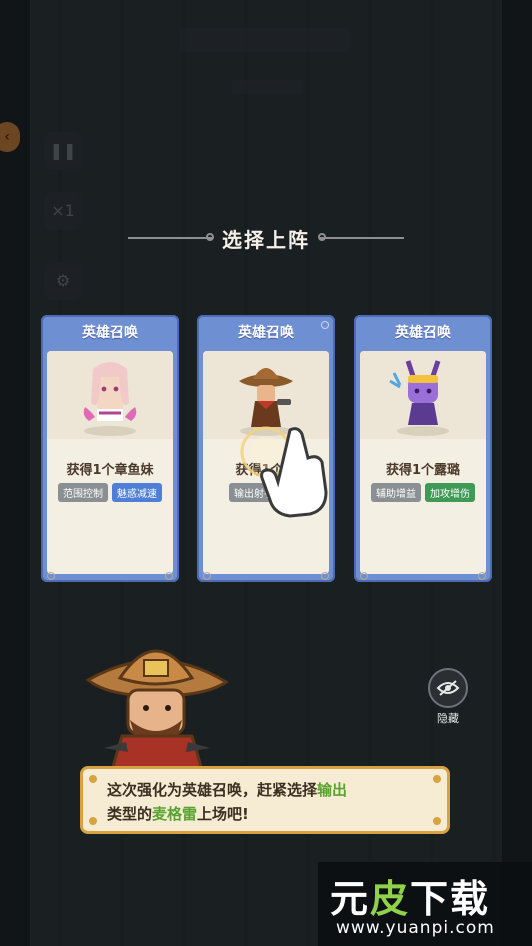  What do you see at coordinates (137, 492) in the screenshot?
I see `tag-charm-slow: 魅惑减速` at bounding box center [137, 492].